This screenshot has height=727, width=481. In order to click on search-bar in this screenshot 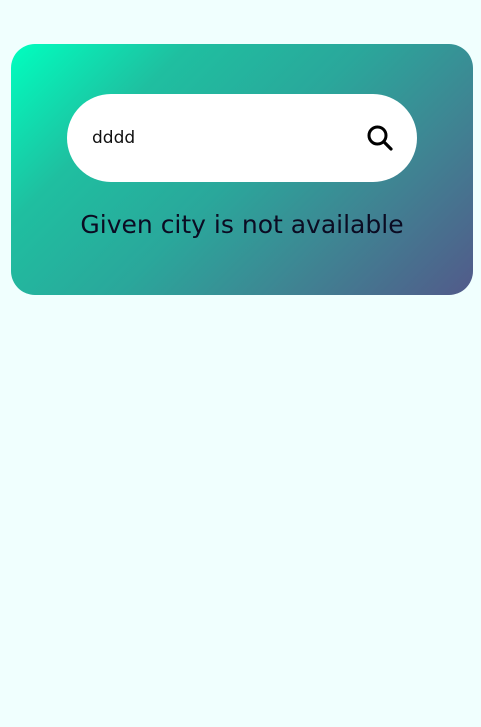, I will do `click(242, 138)`.